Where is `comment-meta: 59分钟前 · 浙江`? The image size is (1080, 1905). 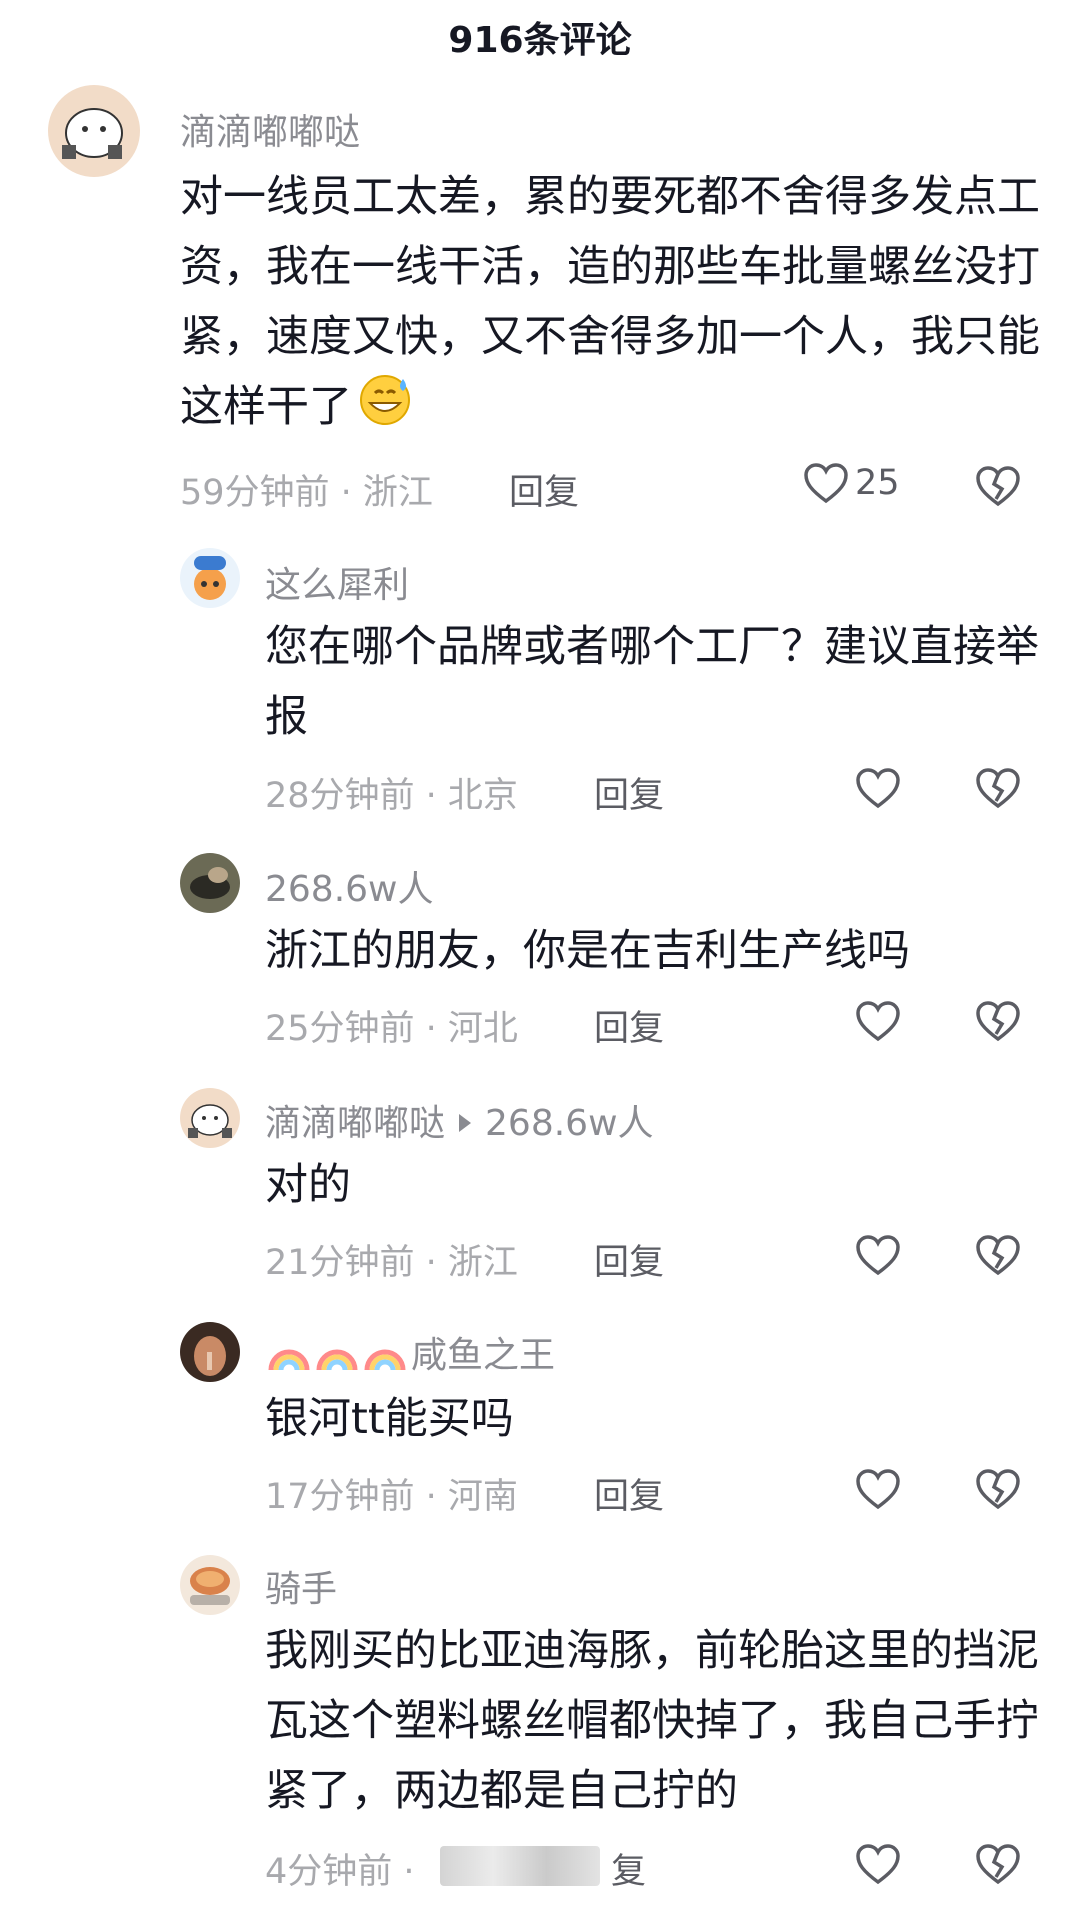
comment-meta: 59分钟前 · 浙江 is located at coordinates (306, 493).